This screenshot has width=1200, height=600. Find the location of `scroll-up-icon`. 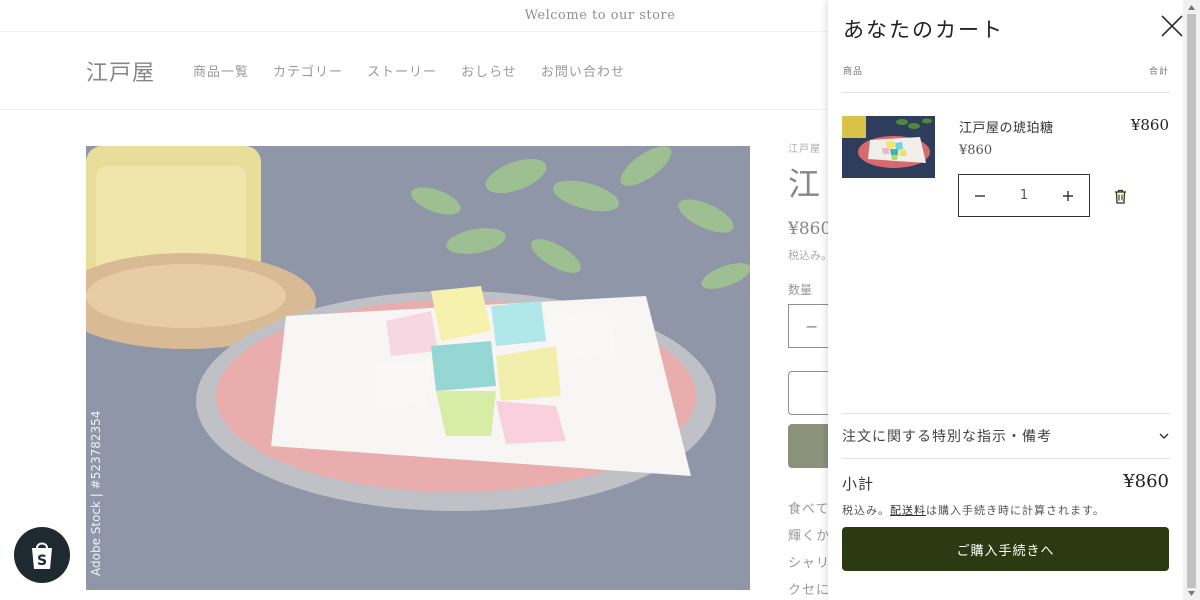

scroll-up-icon is located at coordinates (1191, 7).